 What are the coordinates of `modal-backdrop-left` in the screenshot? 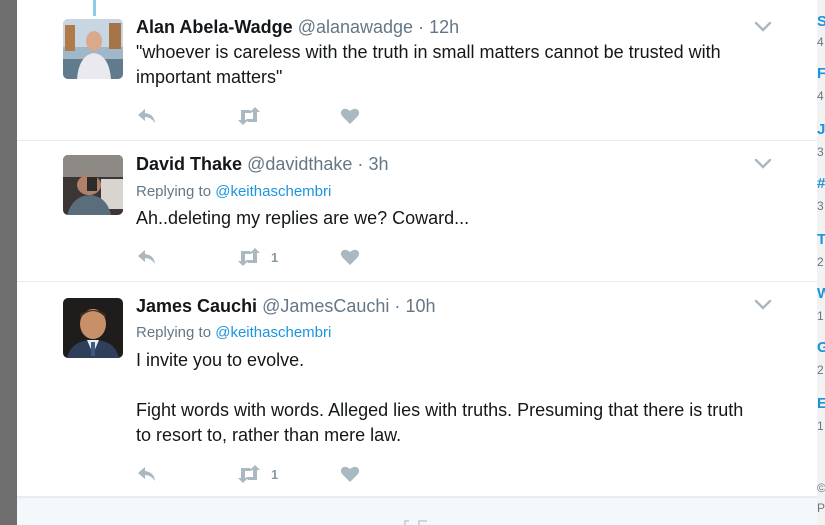 It's located at (8, 262).